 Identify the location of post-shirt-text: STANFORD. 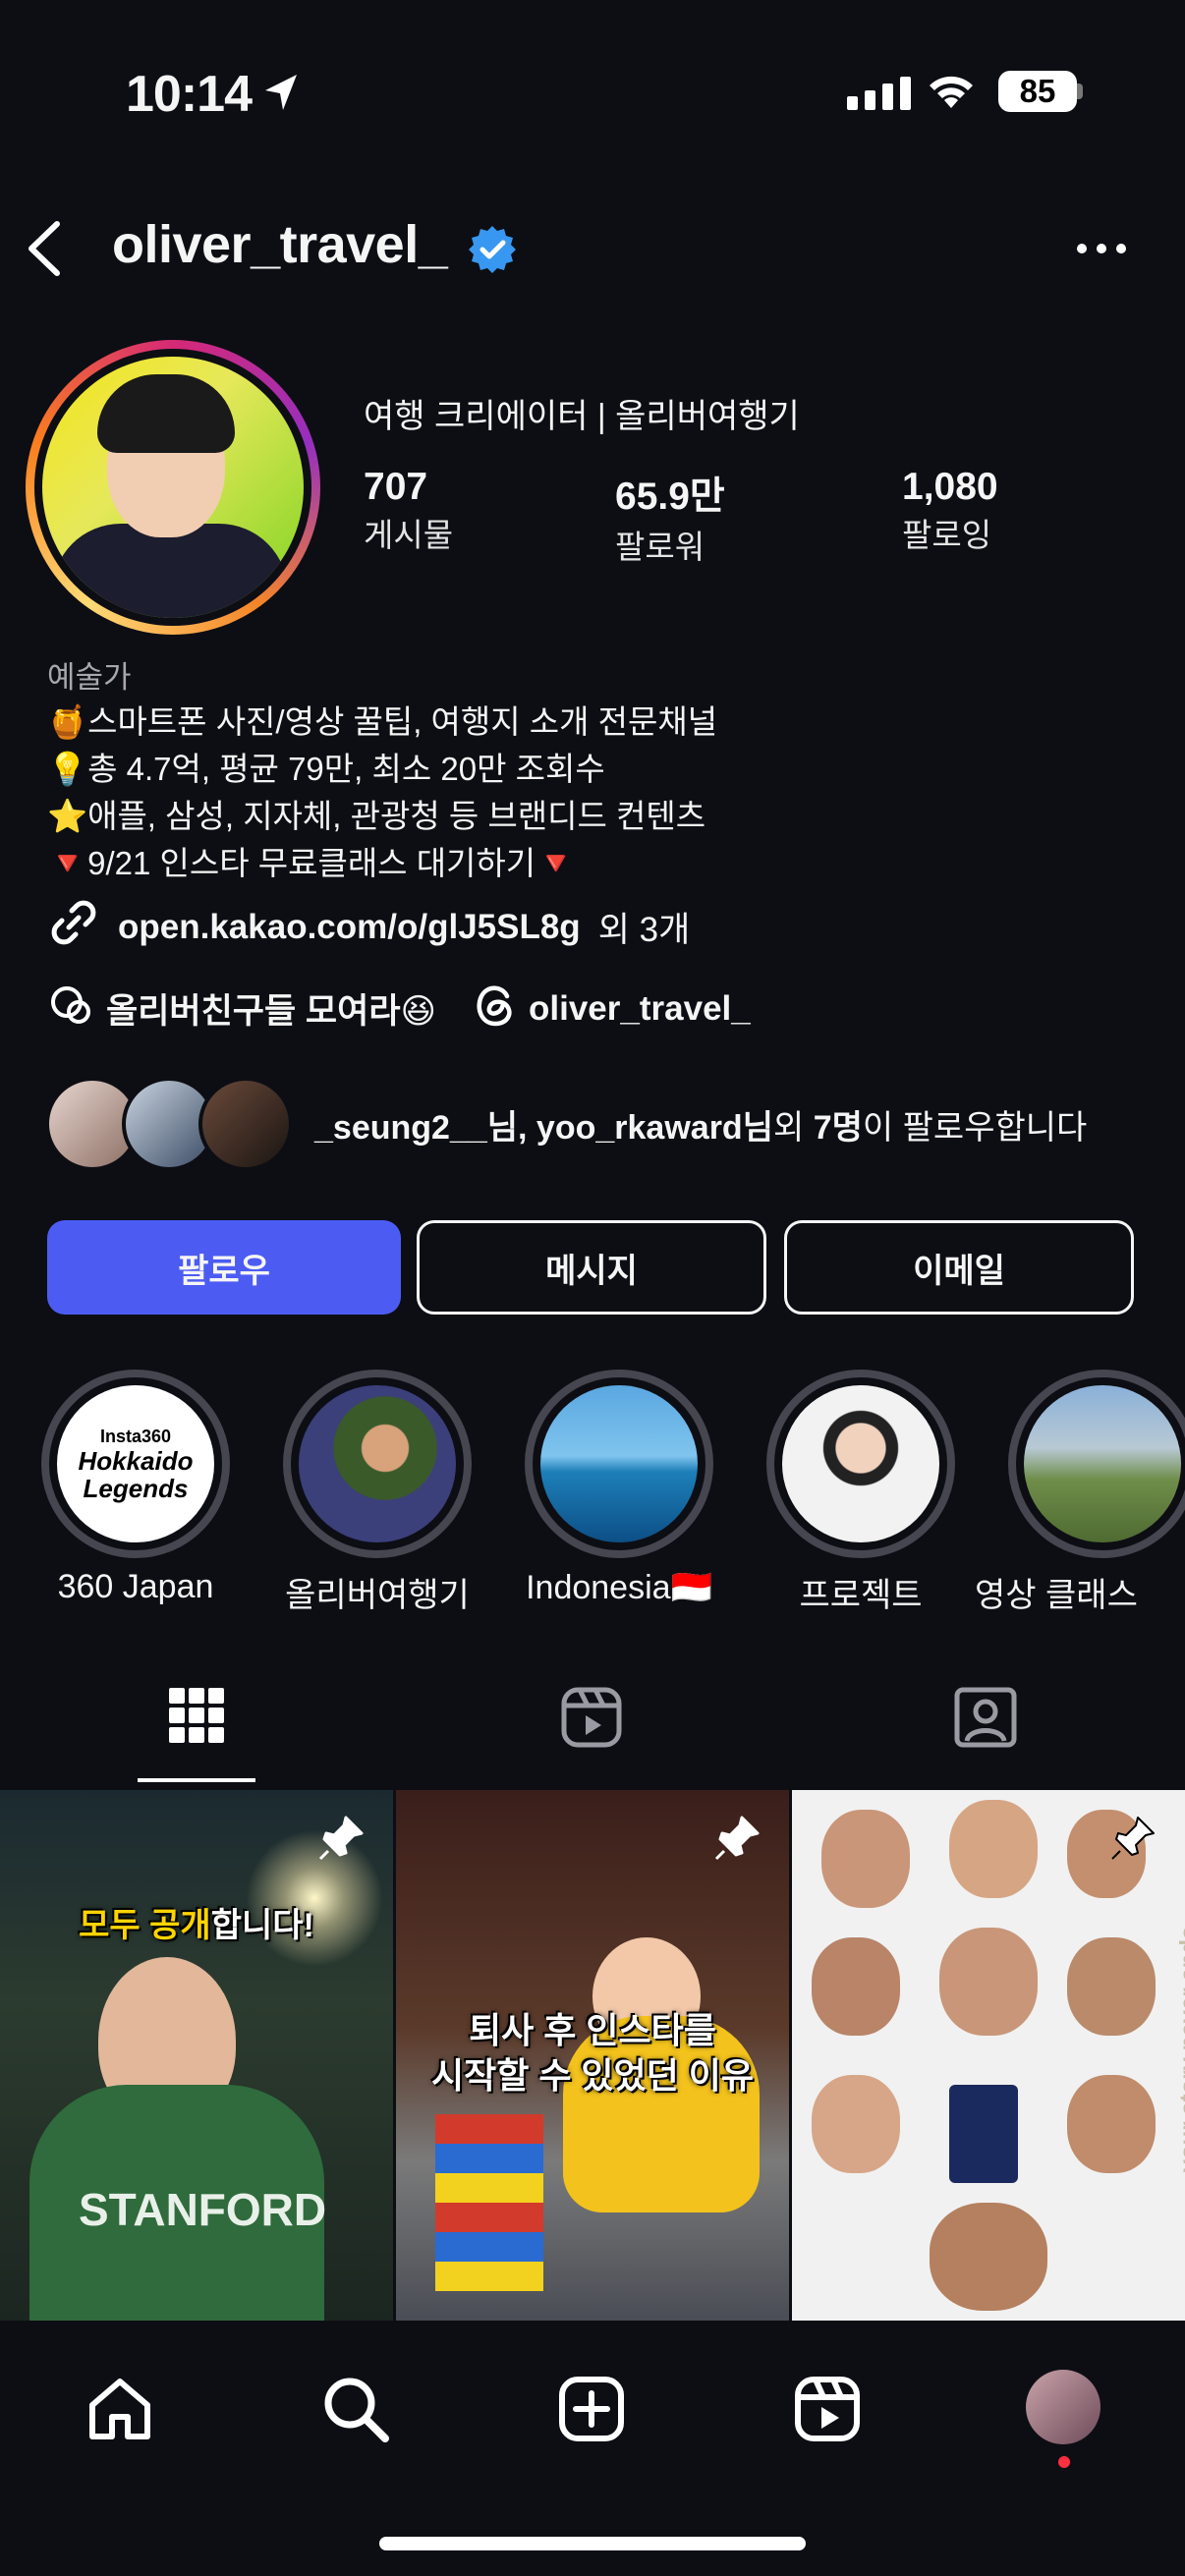
(203, 2209).